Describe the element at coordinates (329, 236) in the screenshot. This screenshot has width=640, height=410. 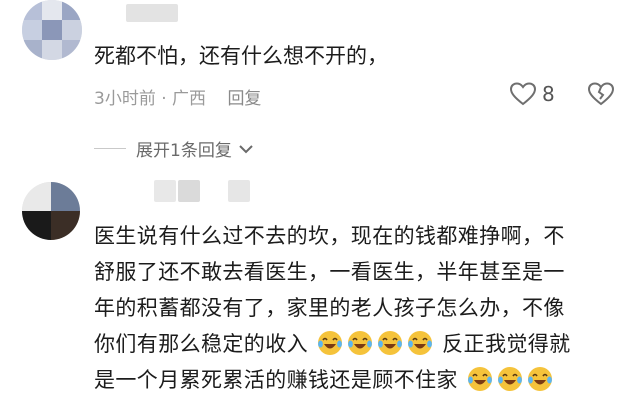
I see `comment-line: 医生说有什么过不去的坎，现在的钱都难挣啊，不` at that location.